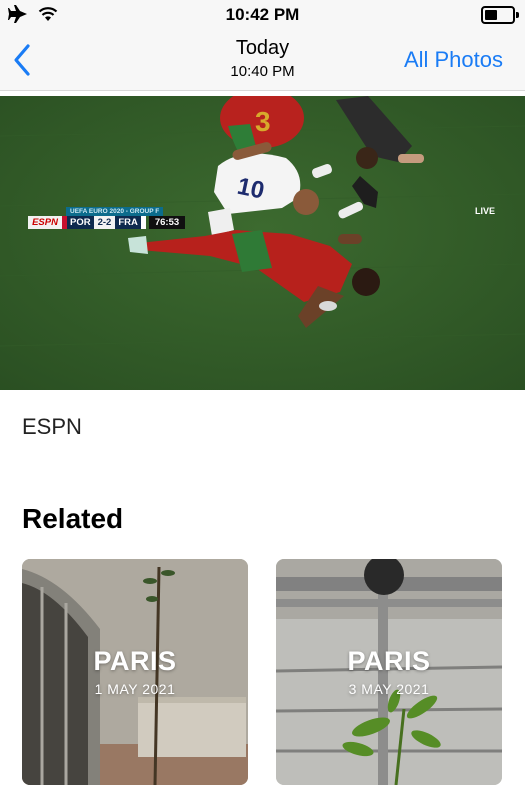 This screenshot has height=805, width=525. Describe the element at coordinates (115, 211) in the screenshot. I see `scorebug-competition: UEFA EURO 2020 - GROUP F` at that location.